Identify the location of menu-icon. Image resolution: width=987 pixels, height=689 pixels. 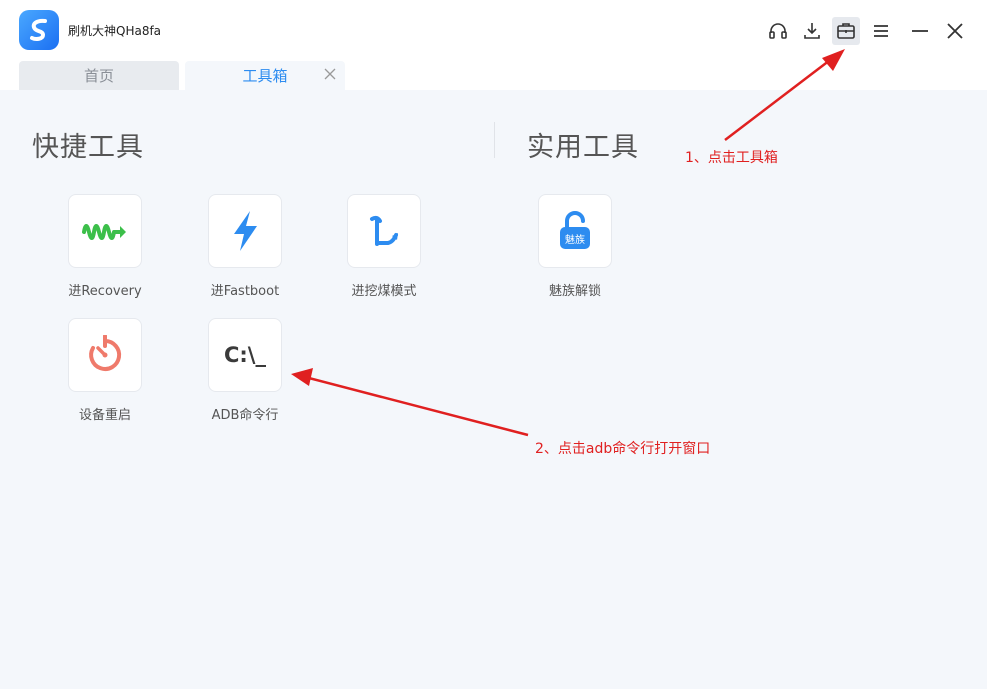
(881, 31).